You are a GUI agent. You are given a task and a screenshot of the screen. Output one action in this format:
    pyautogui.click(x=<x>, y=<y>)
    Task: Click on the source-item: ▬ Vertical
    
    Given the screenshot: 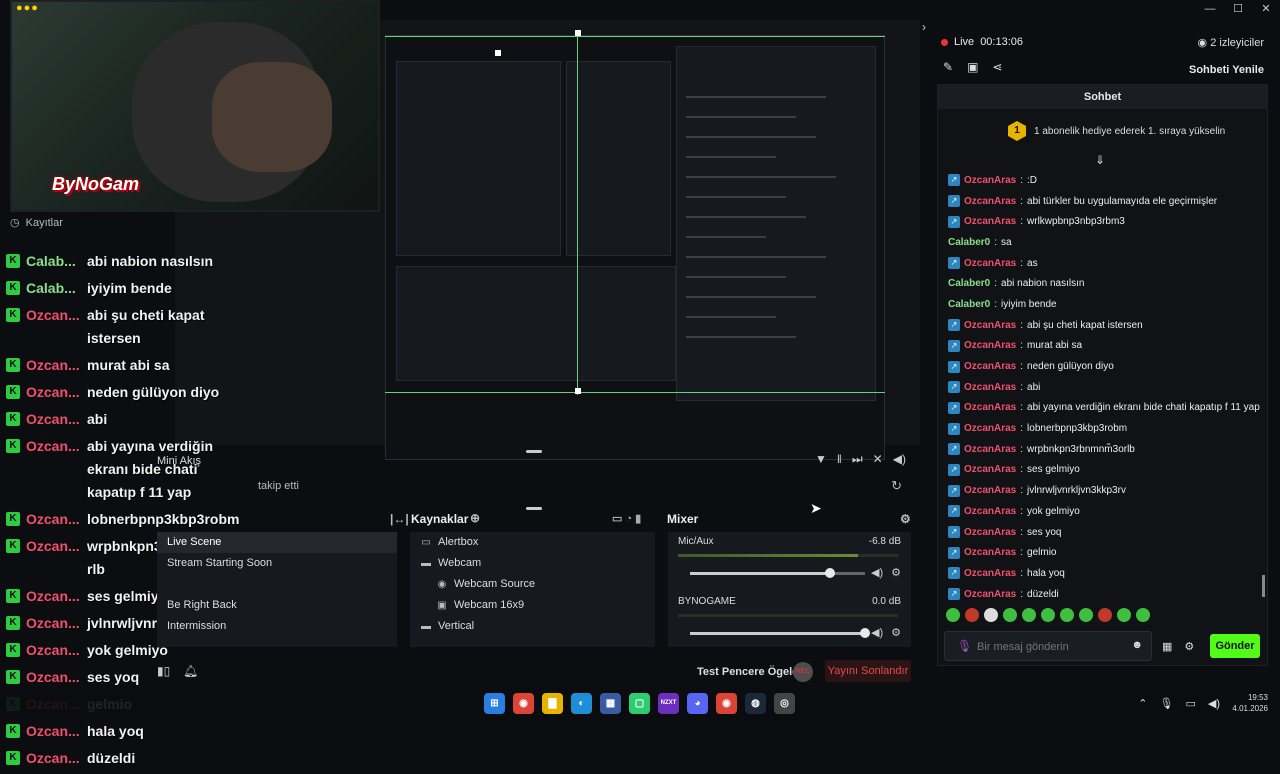 What is the action you would take?
    pyautogui.click(x=532, y=626)
    